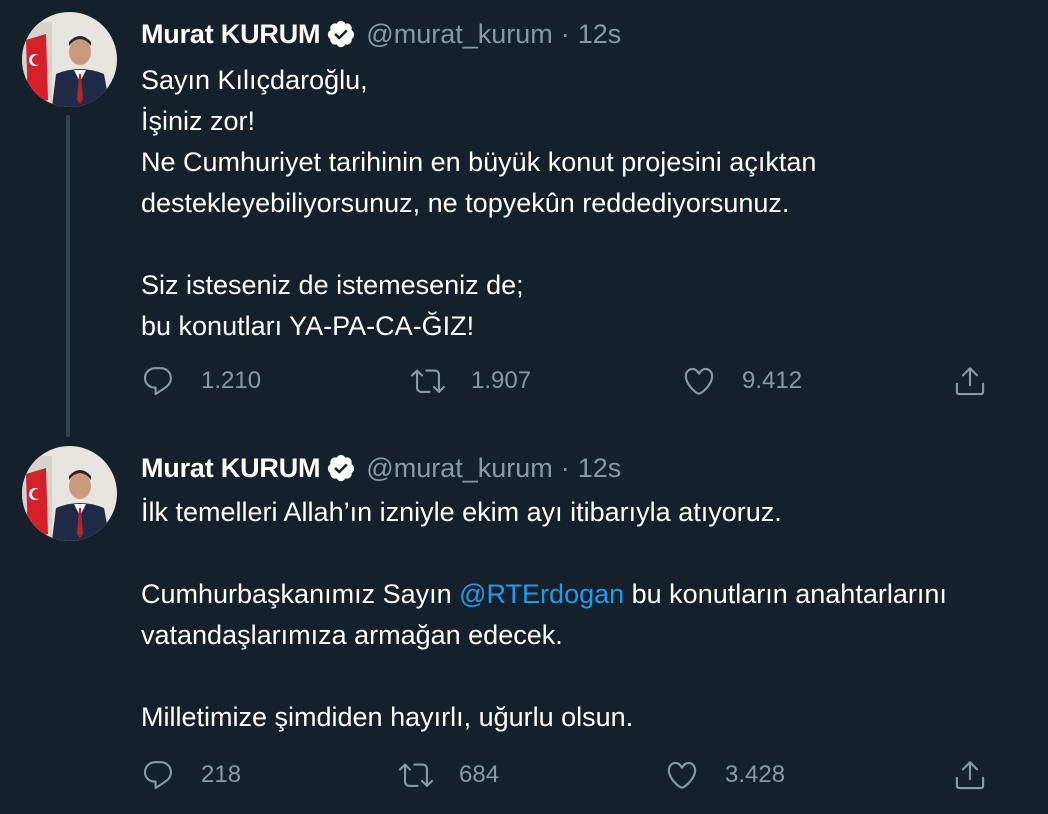 Image resolution: width=1048 pixels, height=814 pixels. What do you see at coordinates (300, 594) in the screenshot?
I see `tweet-text-segment: Cumhurbaşkanımız Sayın` at bounding box center [300, 594].